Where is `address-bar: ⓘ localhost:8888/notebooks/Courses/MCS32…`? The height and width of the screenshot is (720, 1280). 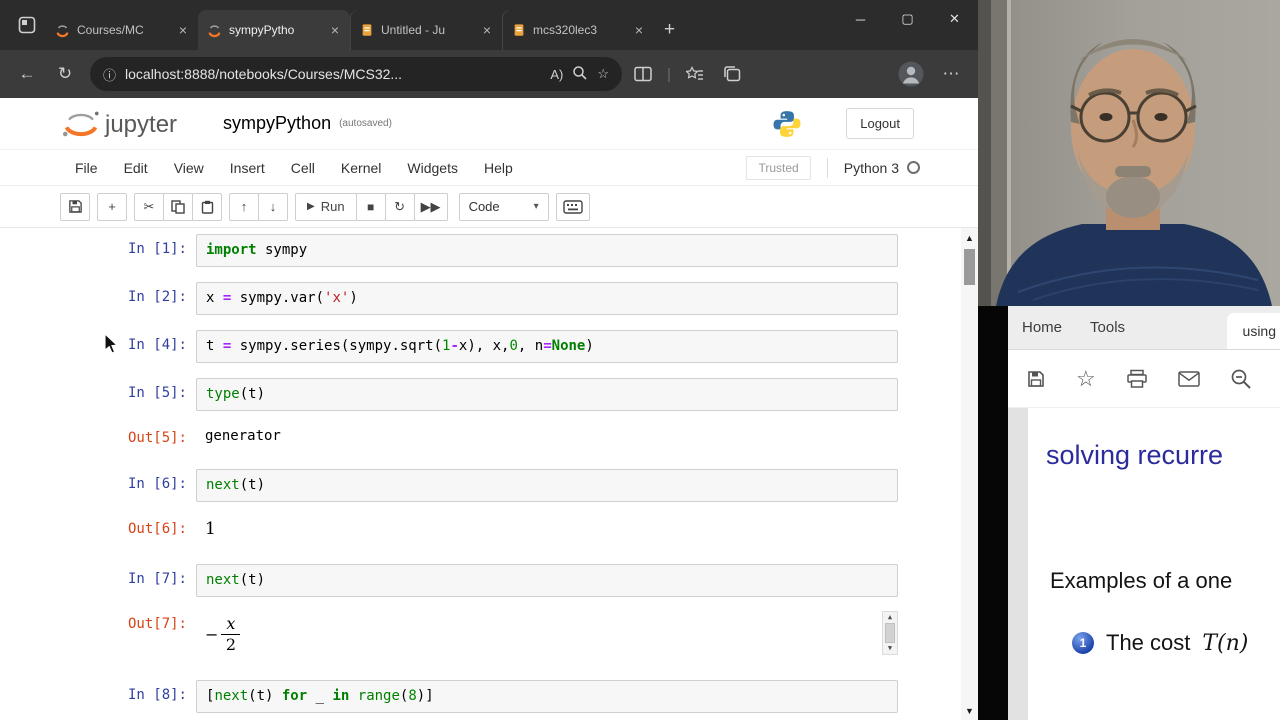
address-bar: ⓘ localhost:8888/notebooks/Courses/MCS32… is located at coordinates (356, 74).